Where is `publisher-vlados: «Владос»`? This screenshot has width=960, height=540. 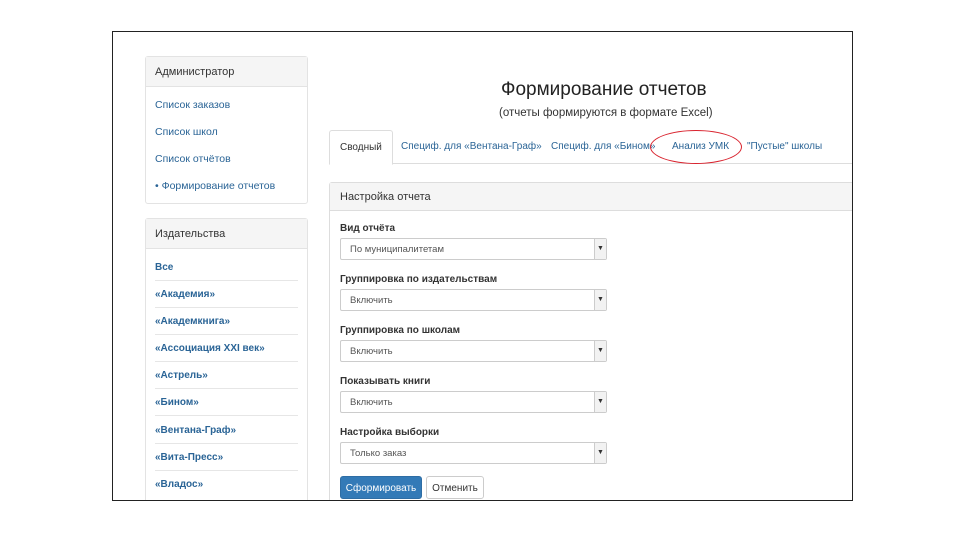 publisher-vlados: «Владос» is located at coordinates (179, 484).